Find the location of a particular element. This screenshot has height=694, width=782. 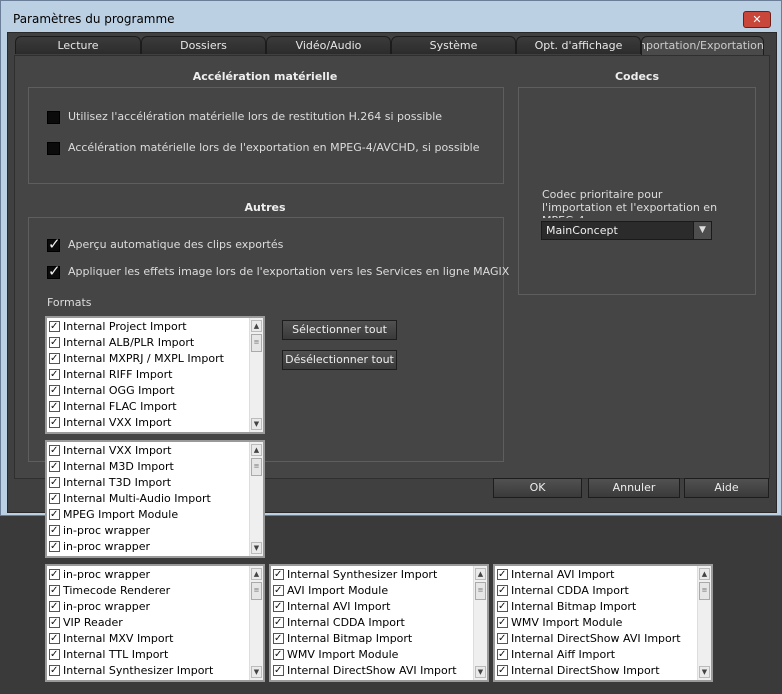

select-all-button: Sélectionner tout is located at coordinates (339, 330).